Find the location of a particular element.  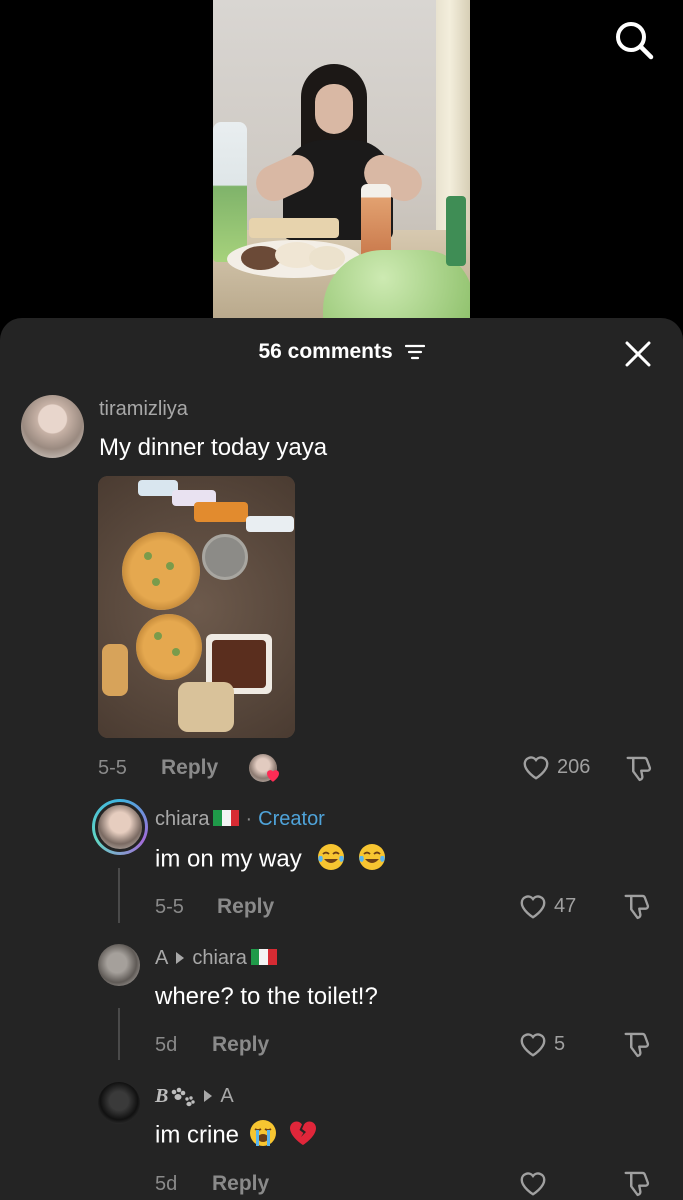

comment-text: where? to the toilet!? is located at coordinates (266, 996).